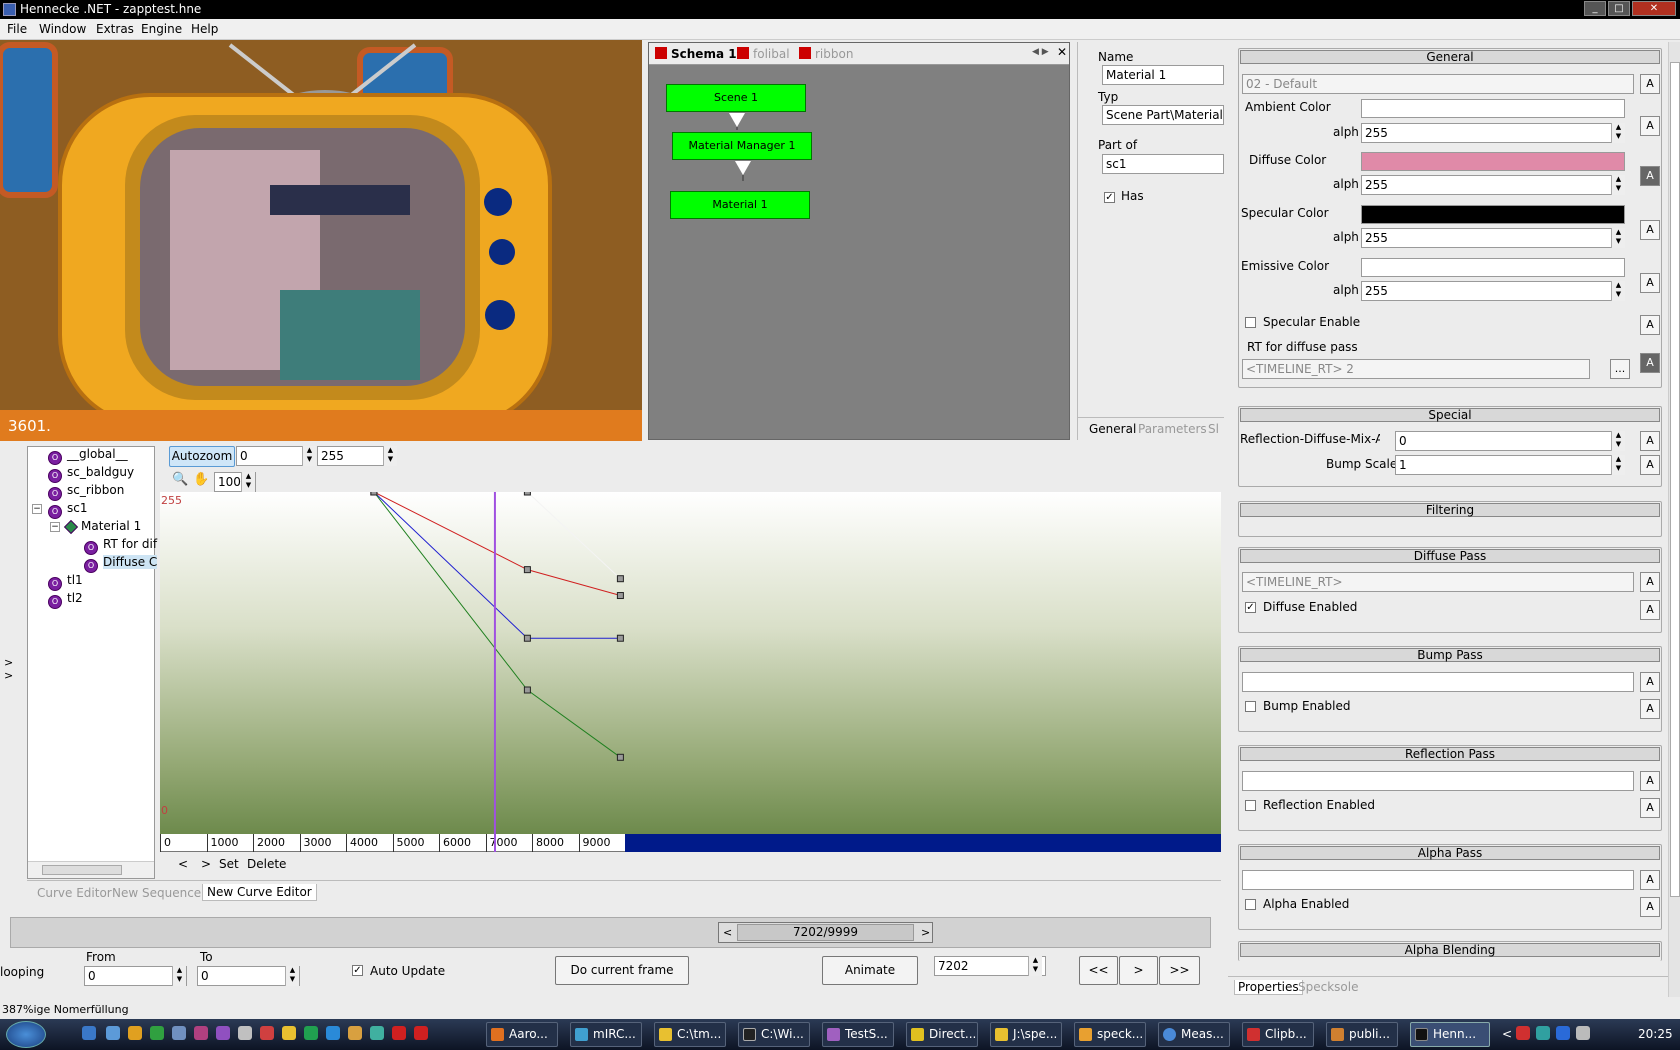 This screenshot has width=1680, height=1050. Describe the element at coordinates (1493, 108) in the screenshot. I see `ambient-color-swatch` at that location.